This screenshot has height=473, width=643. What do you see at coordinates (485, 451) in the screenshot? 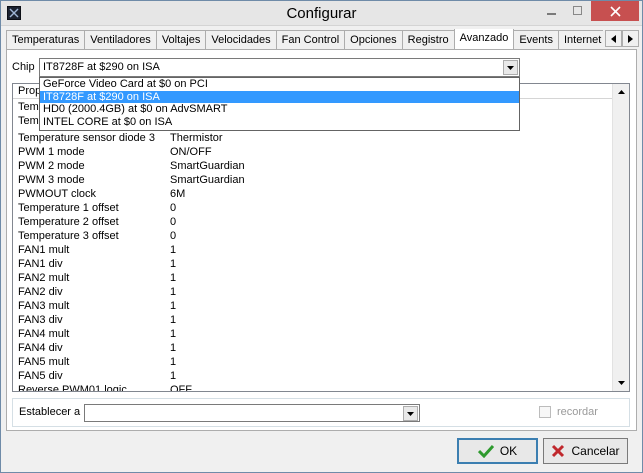
I see `checkmark-icon` at bounding box center [485, 451].